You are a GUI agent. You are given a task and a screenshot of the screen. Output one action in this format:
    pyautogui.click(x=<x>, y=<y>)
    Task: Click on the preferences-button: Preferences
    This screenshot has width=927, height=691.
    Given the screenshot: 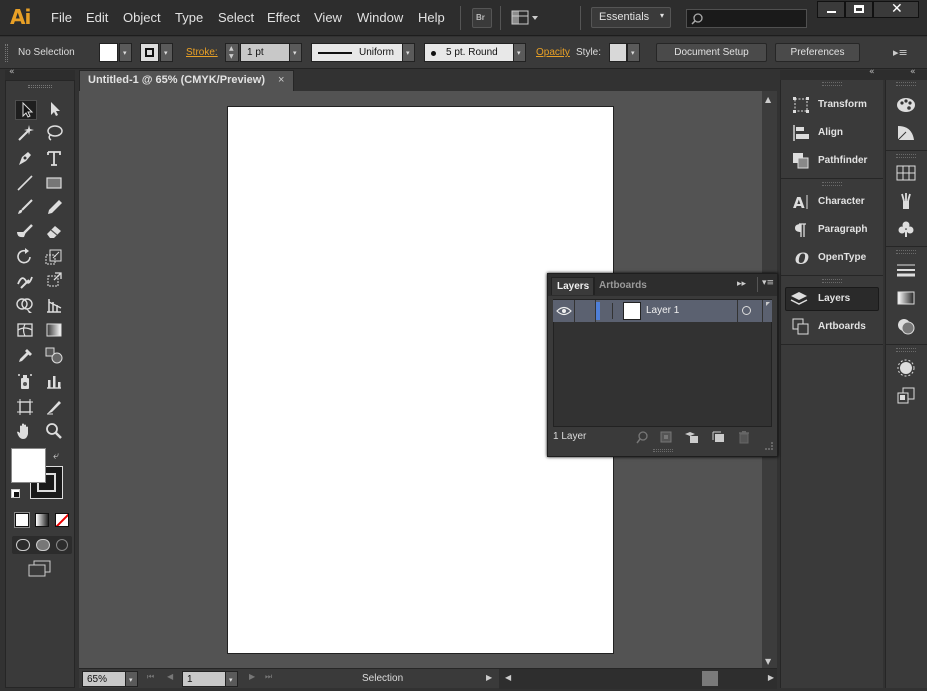 What is the action you would take?
    pyautogui.click(x=817, y=52)
    